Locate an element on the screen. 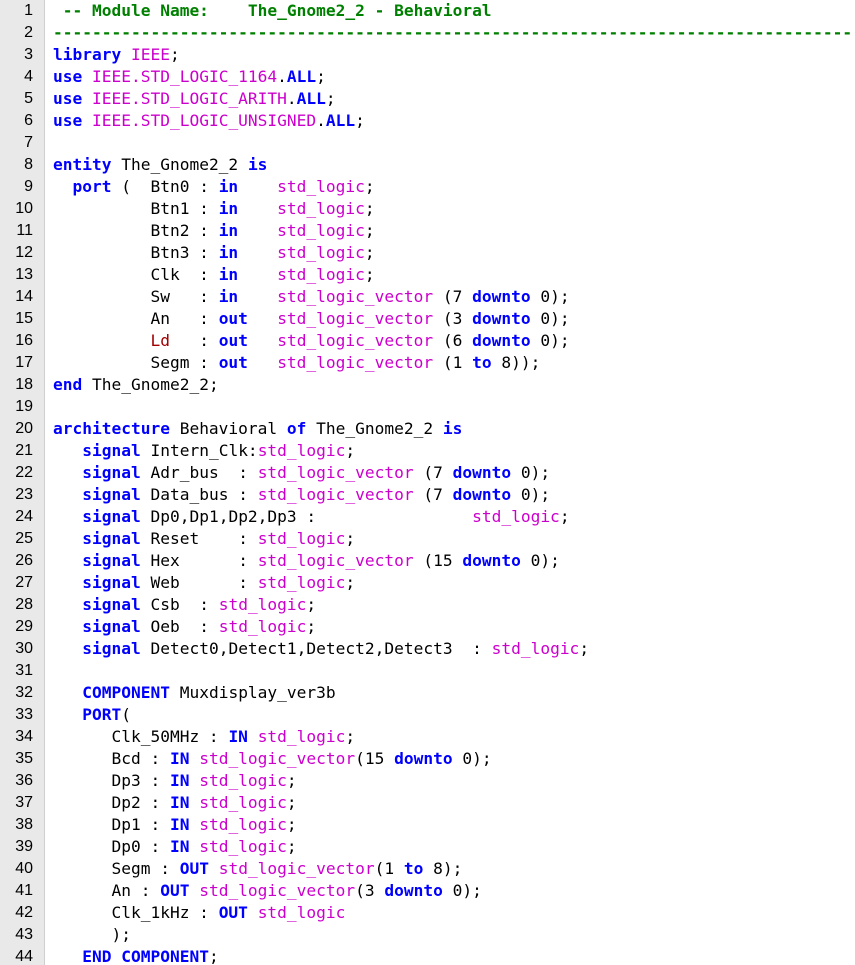 This screenshot has width=855, height=965. code-token: OUT is located at coordinates (175, 890).